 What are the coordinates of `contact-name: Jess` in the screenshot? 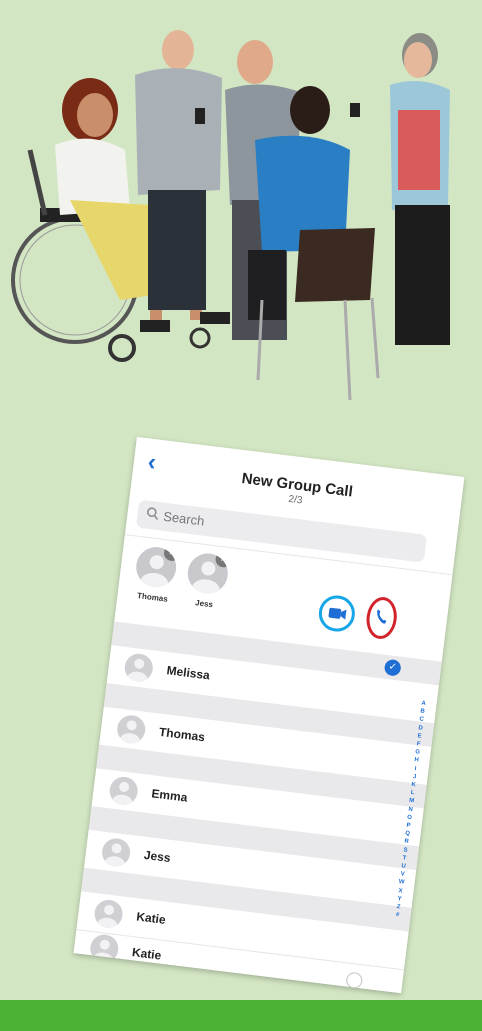 It's located at (157, 856).